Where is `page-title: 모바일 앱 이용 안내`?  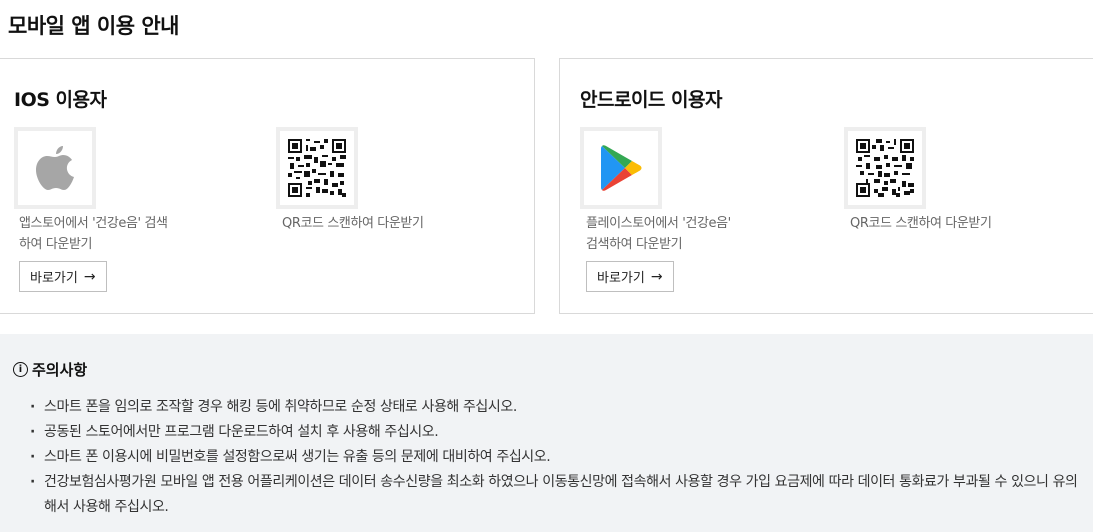 page-title: 모바일 앱 이용 안내 is located at coordinates (94, 26).